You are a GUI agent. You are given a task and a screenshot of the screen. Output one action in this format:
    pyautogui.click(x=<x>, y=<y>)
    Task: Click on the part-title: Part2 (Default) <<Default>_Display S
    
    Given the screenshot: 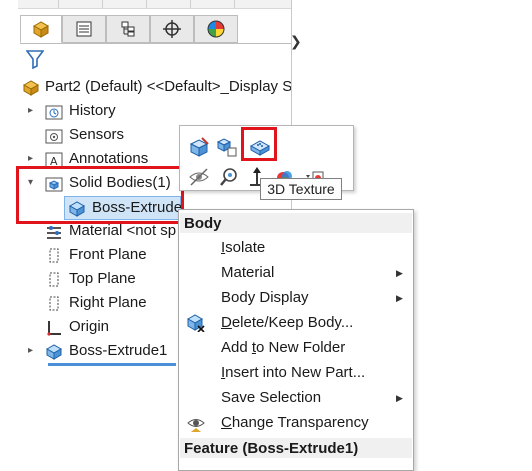 What is the action you would take?
    pyautogui.click(x=169, y=86)
    